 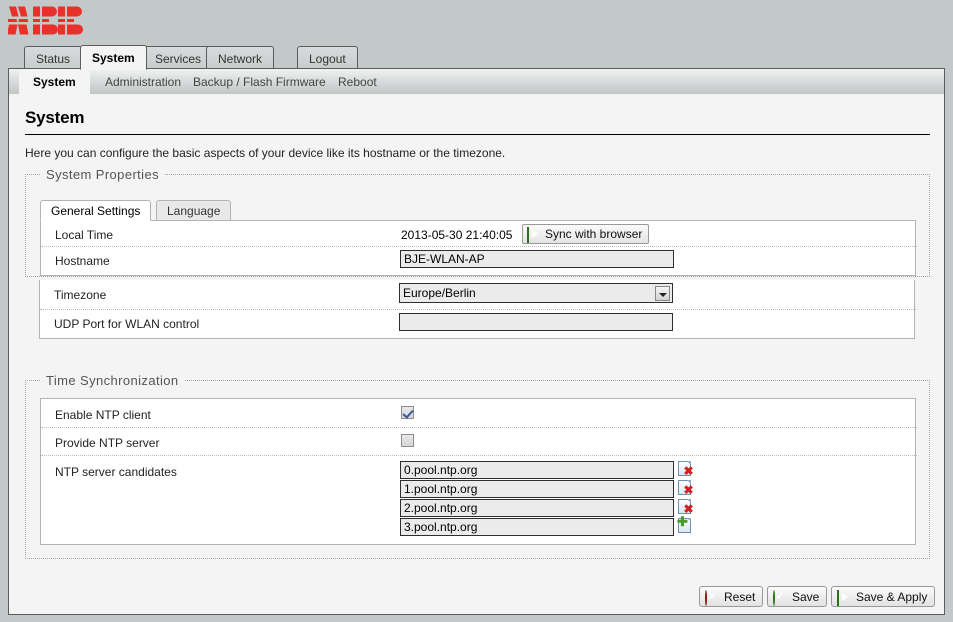 I want to click on ntp-candidate-input: 0.pool.ntp.org, so click(x=537, y=470).